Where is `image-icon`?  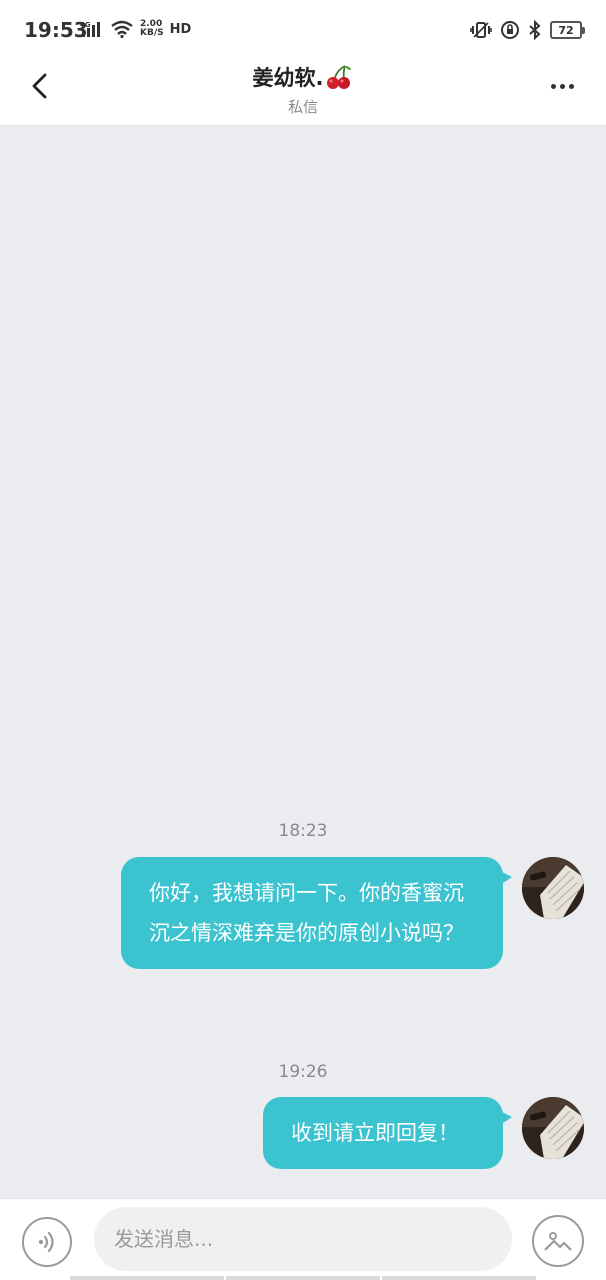 image-icon is located at coordinates (558, 1241).